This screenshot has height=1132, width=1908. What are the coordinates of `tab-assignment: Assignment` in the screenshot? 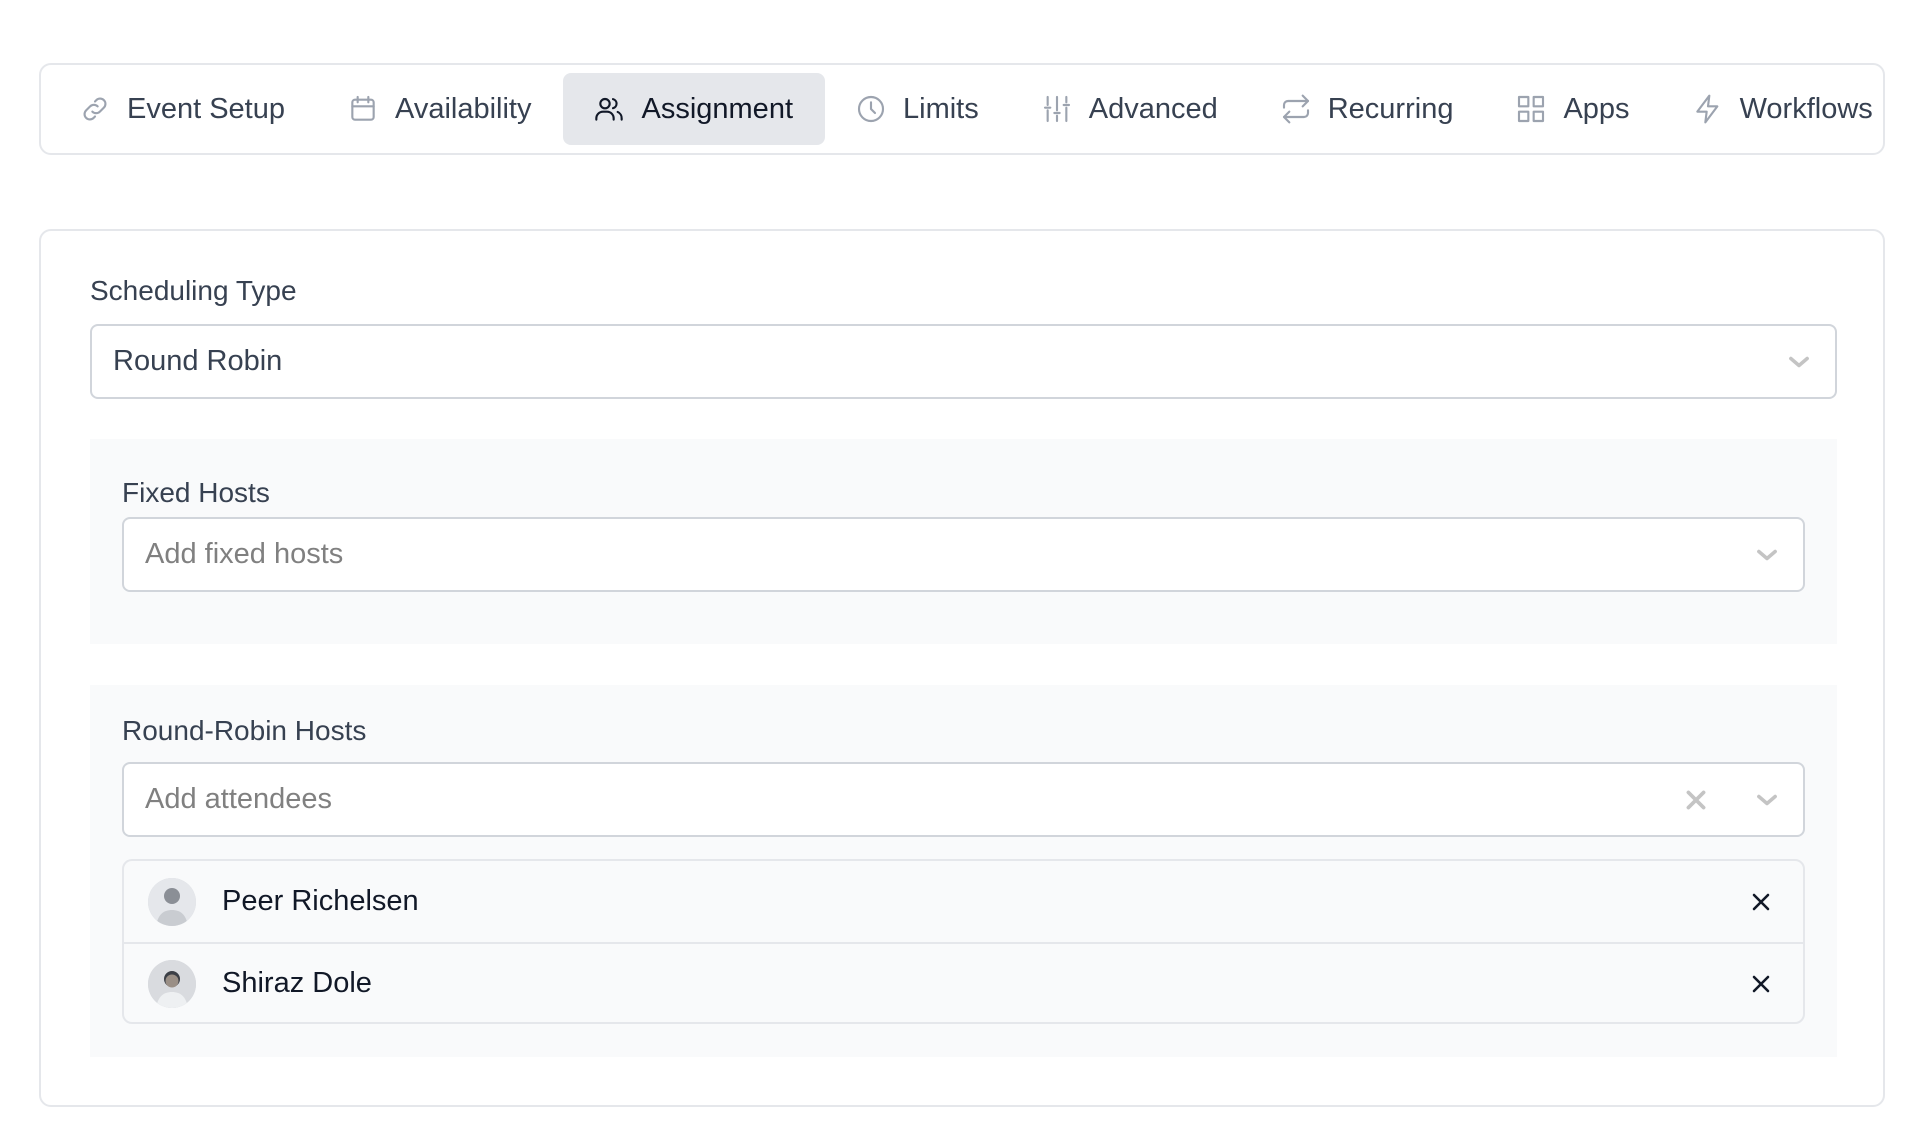 It's located at (694, 109).